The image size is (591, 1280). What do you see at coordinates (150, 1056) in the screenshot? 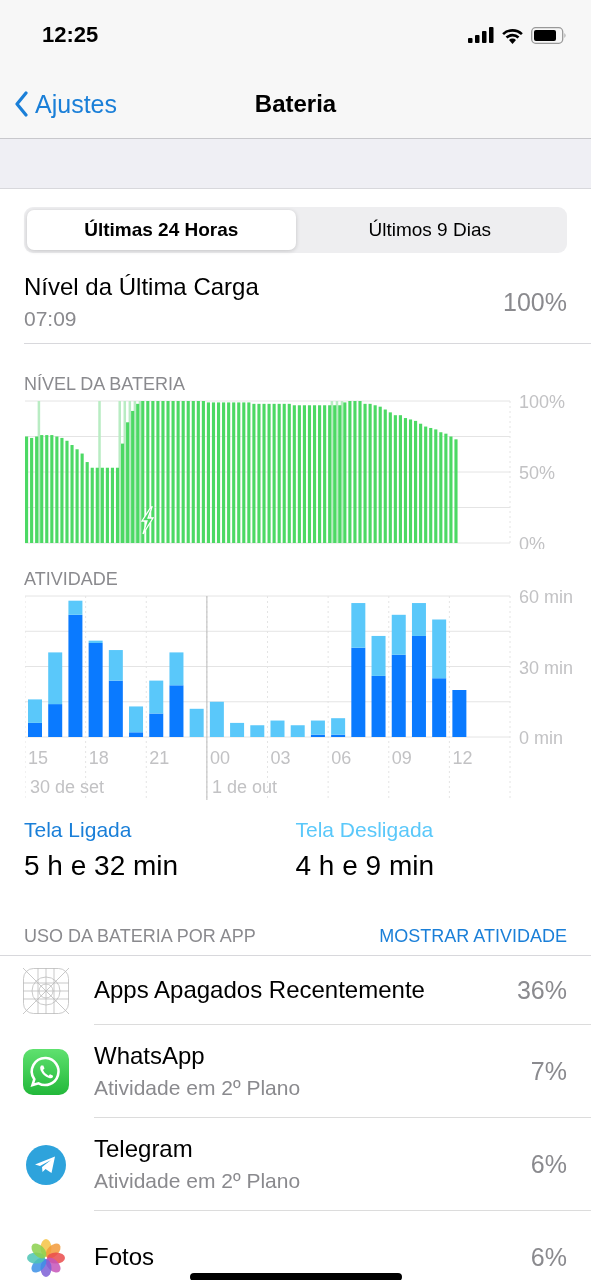
I see `app-name: WhatsApp` at bounding box center [150, 1056].